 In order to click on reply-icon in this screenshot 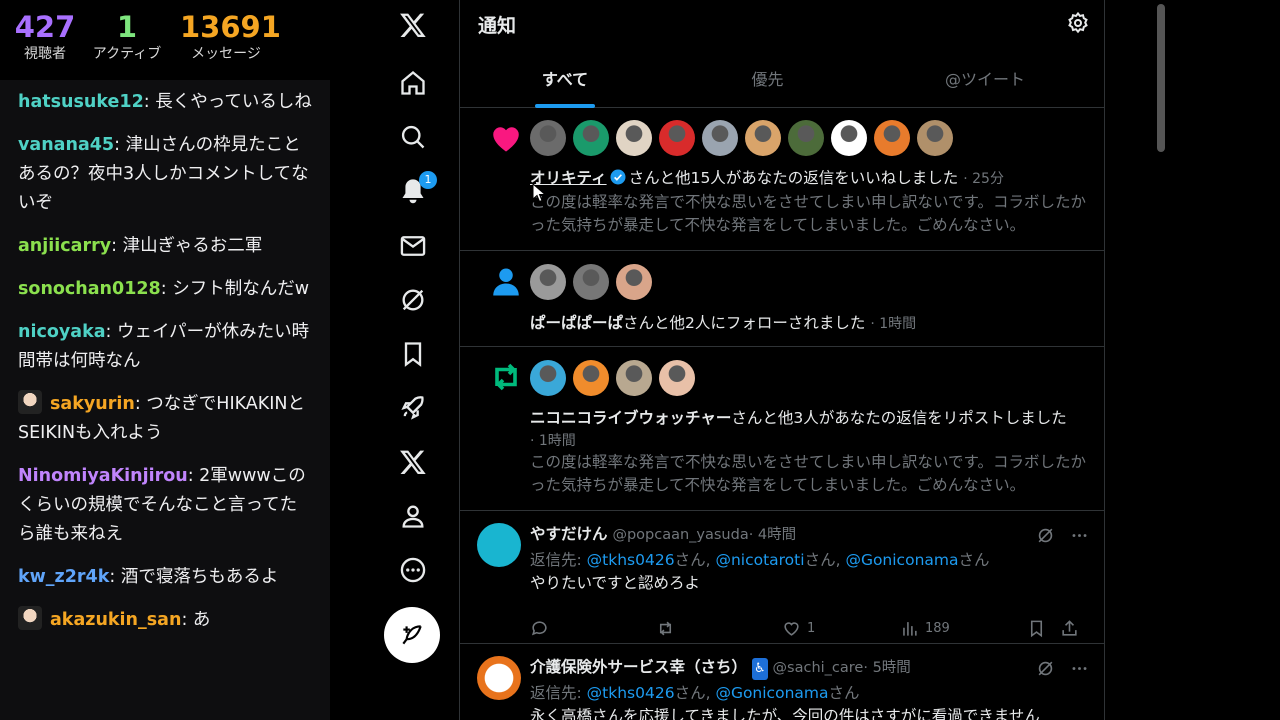, I will do `click(539, 628)`.